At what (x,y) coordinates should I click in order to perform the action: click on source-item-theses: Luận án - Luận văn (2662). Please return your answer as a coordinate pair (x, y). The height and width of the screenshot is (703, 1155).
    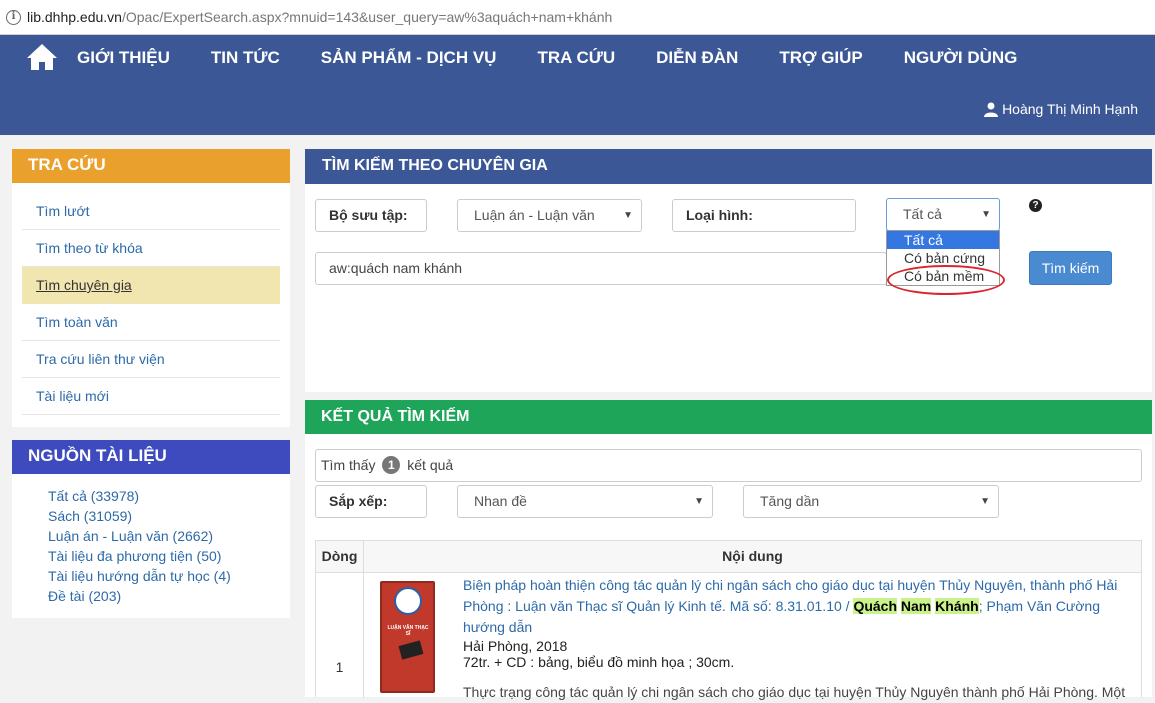
    Looking at the image, I should click on (169, 536).